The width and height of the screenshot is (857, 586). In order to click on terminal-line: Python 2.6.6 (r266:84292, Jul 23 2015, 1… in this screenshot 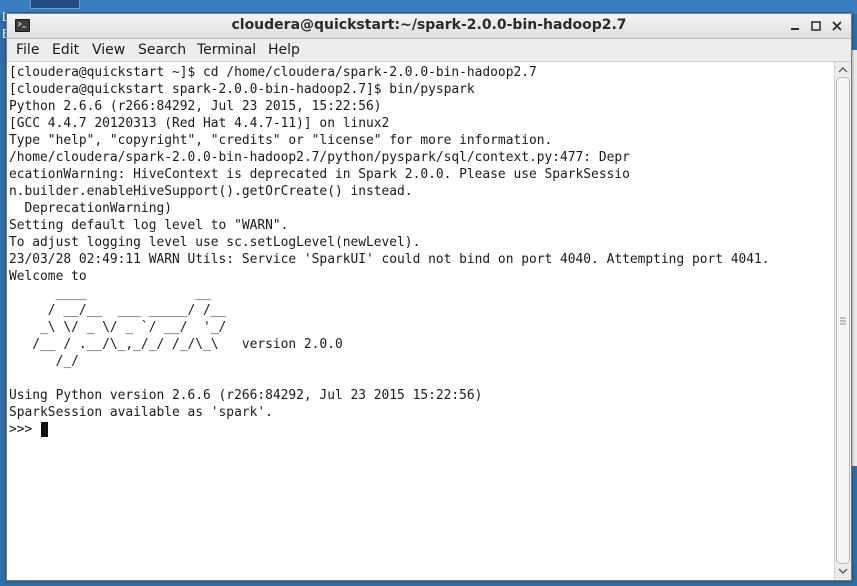, I will do `click(195, 106)`.